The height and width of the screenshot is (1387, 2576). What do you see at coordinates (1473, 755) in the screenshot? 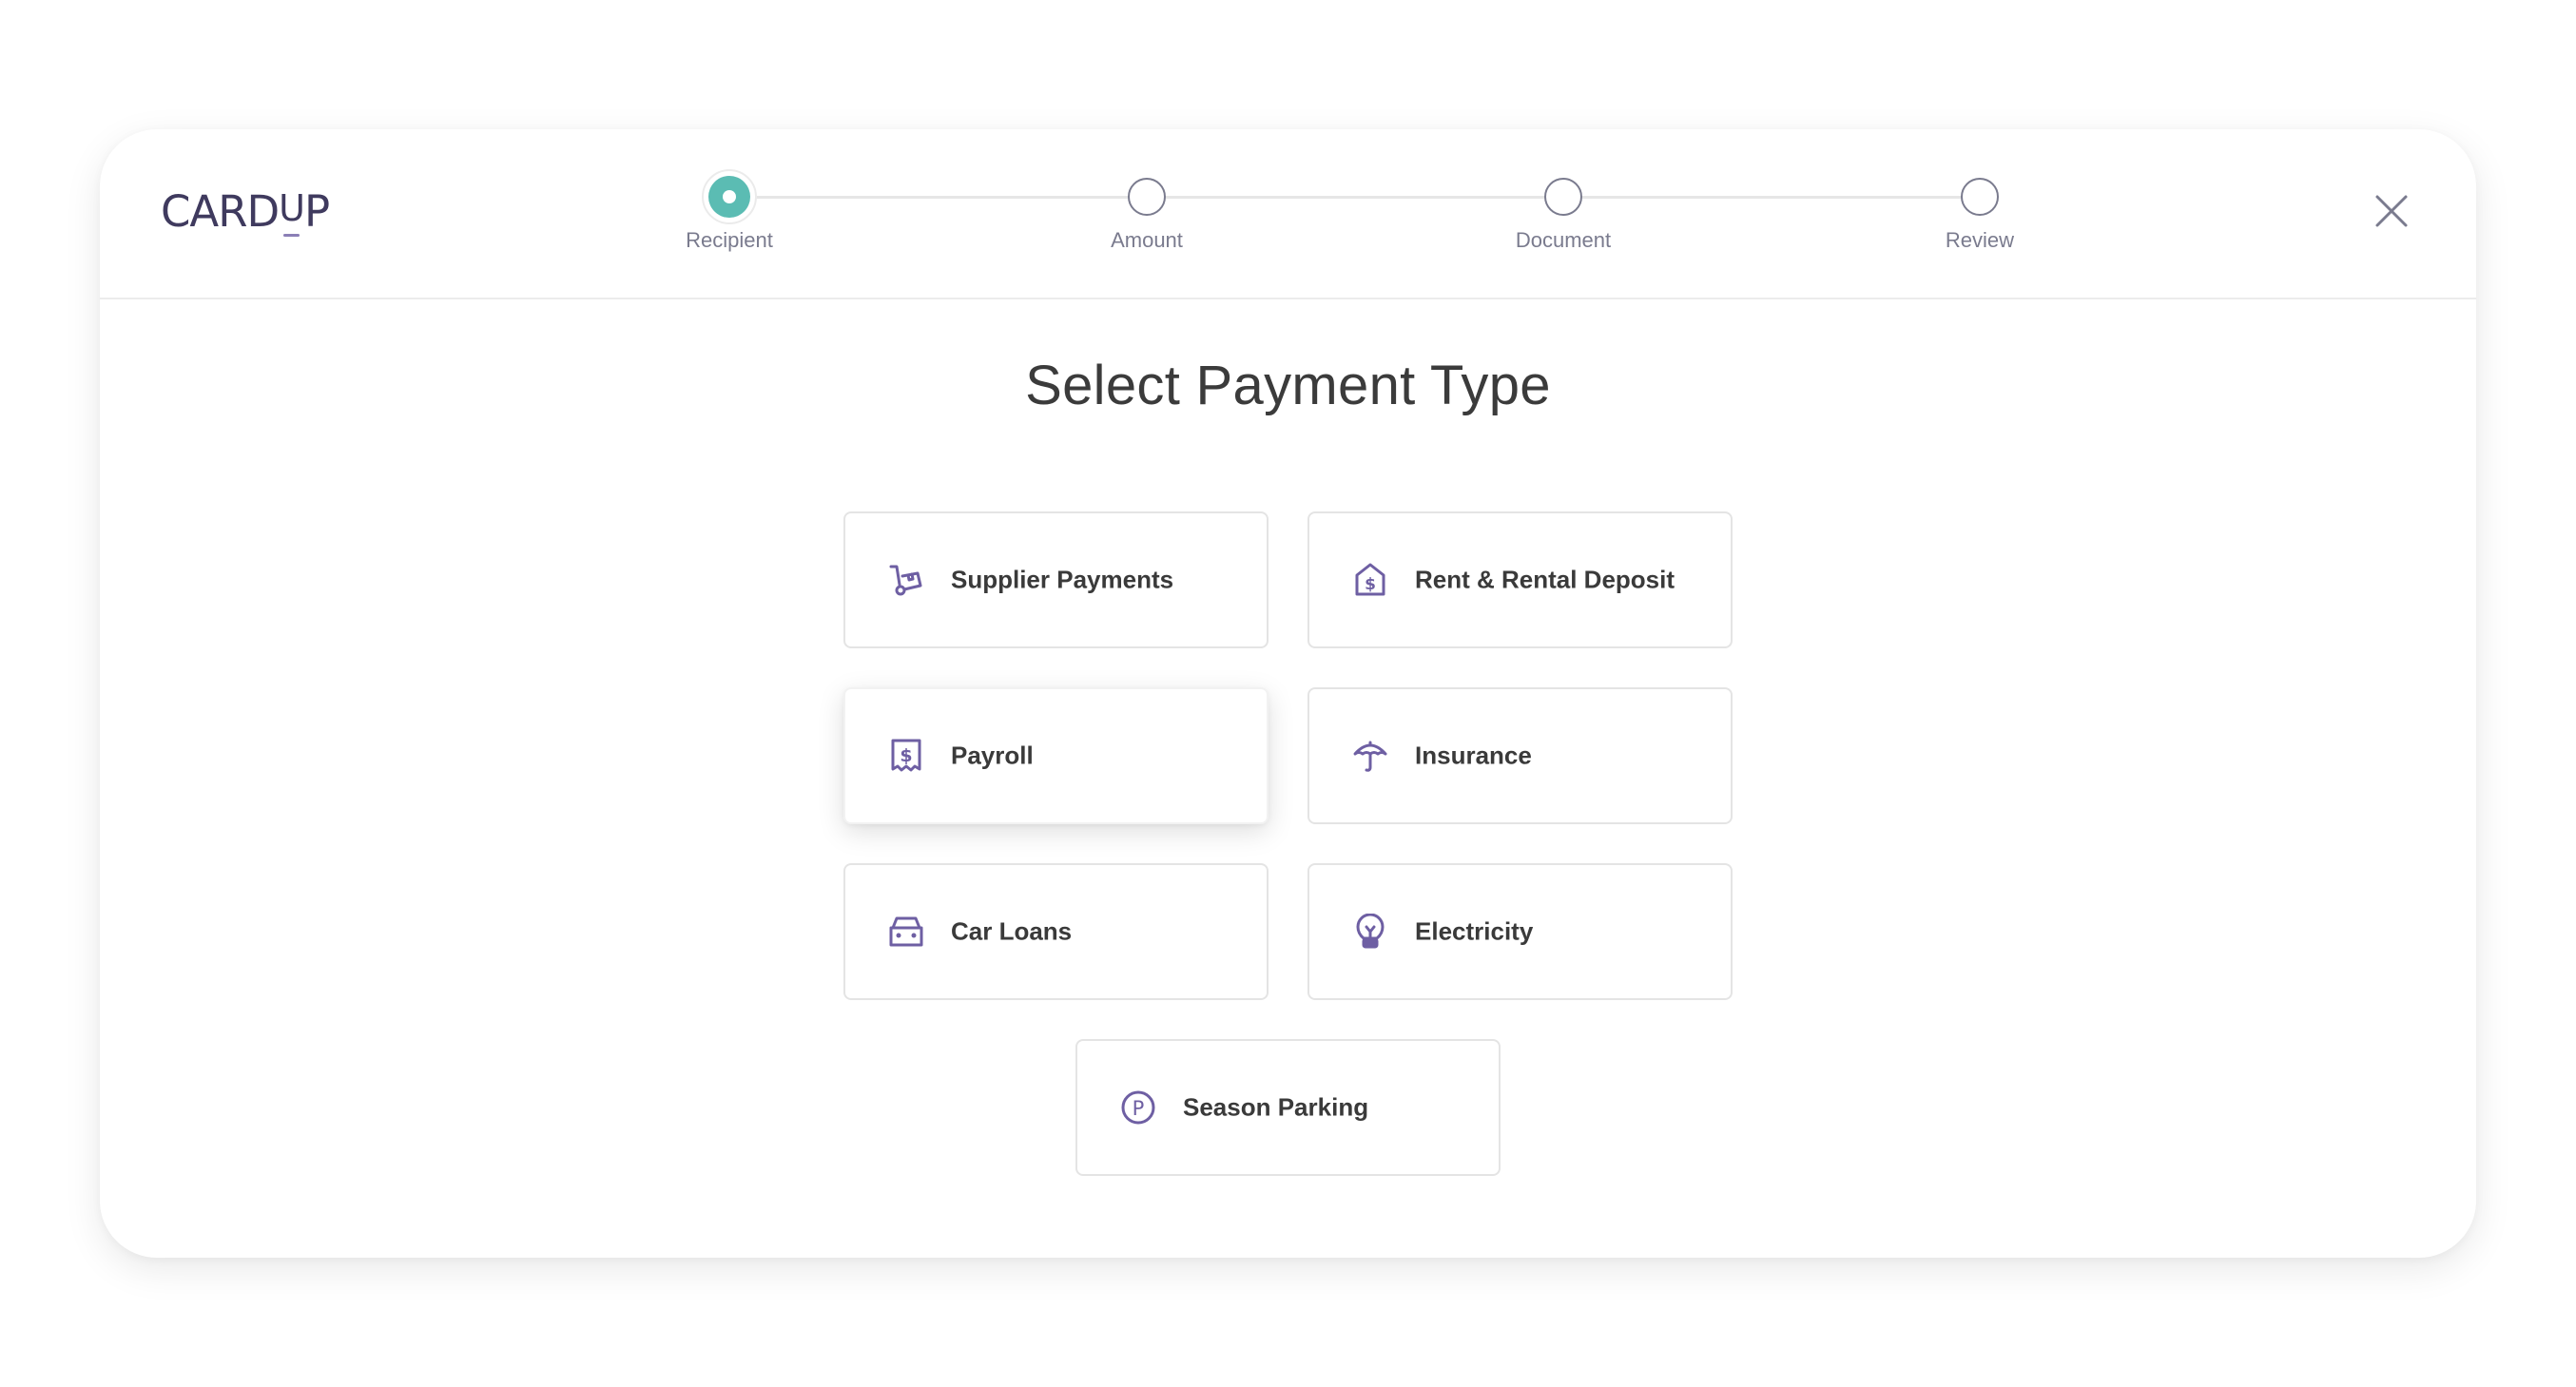
I see `option-label: Insurance` at bounding box center [1473, 755].